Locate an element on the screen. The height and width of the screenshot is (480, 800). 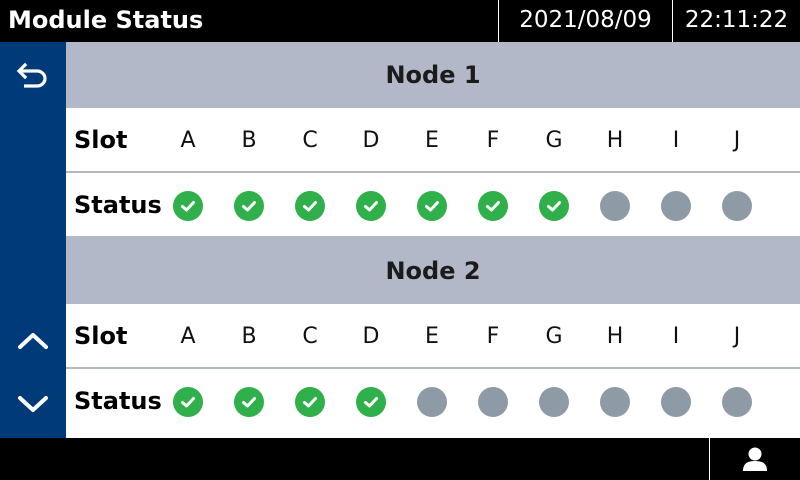
time-display: 22:11:22 is located at coordinates (736, 21).